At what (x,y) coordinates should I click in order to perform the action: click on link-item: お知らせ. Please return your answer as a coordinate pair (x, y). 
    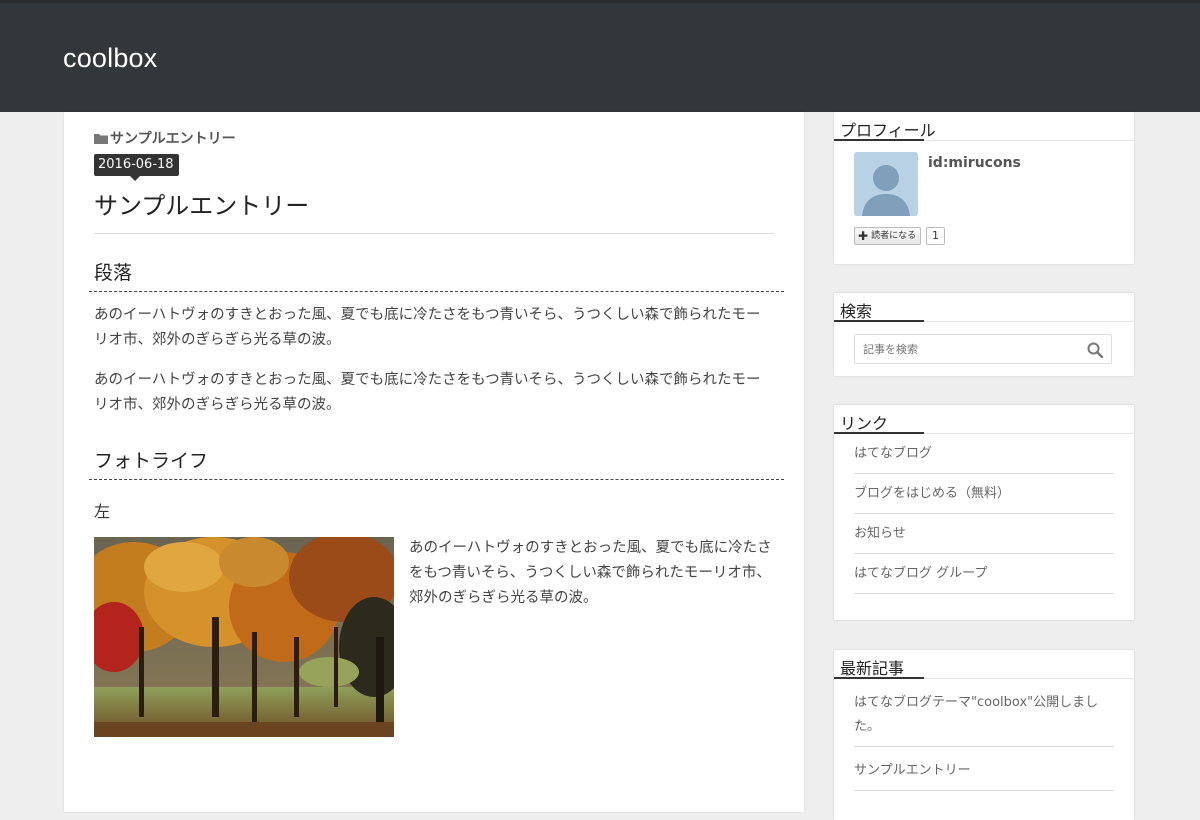
    Looking at the image, I should click on (984, 534).